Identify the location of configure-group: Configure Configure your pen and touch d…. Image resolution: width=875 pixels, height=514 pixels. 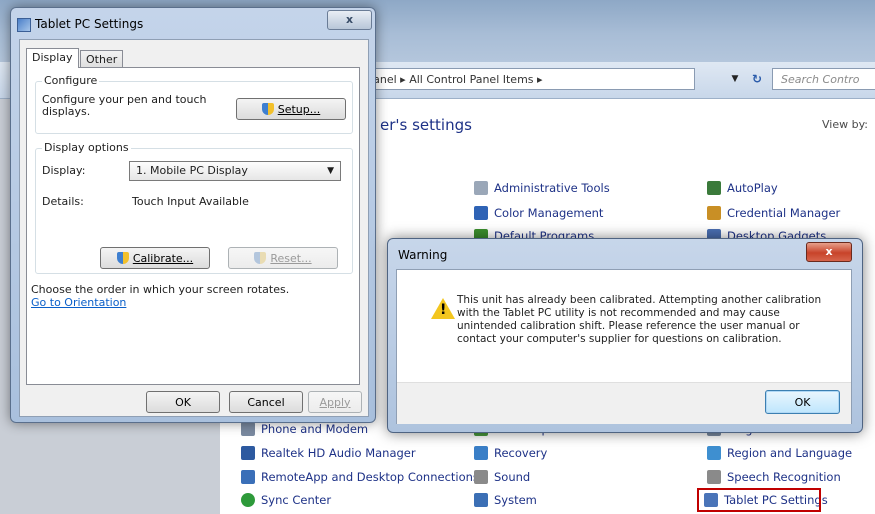
(194, 104).